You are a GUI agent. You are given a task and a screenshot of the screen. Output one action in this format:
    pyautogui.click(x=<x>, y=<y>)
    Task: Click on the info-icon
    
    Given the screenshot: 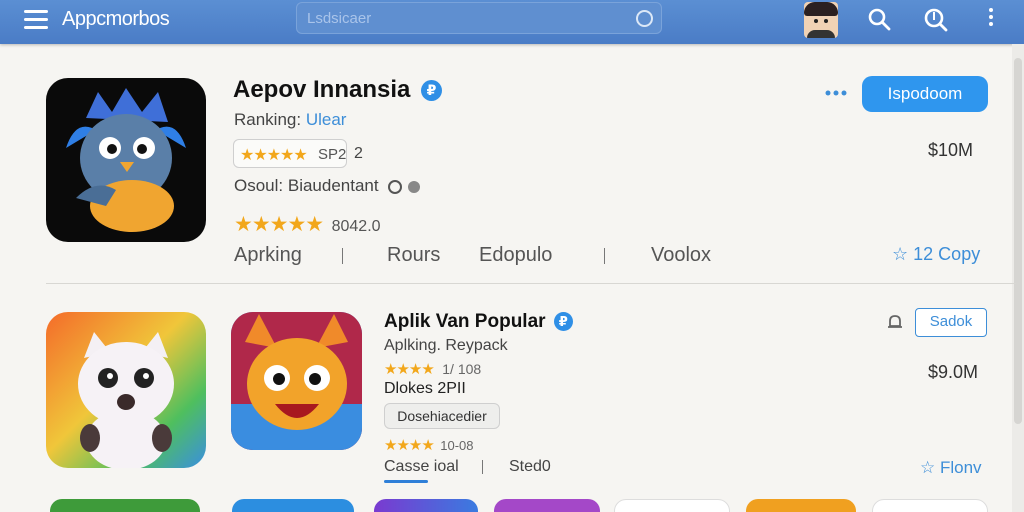 What is the action you would take?
    pyautogui.click(x=404, y=186)
    